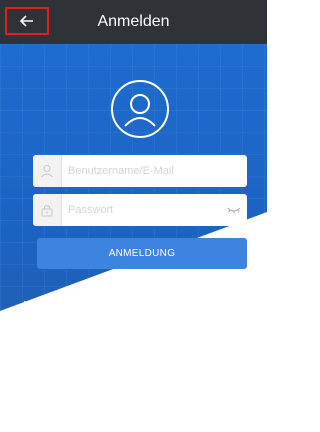 This screenshot has height=432, width=320. Describe the element at coordinates (209, 304) in the screenshot. I see `forgot-password-link: Passwort vergessen?` at that location.